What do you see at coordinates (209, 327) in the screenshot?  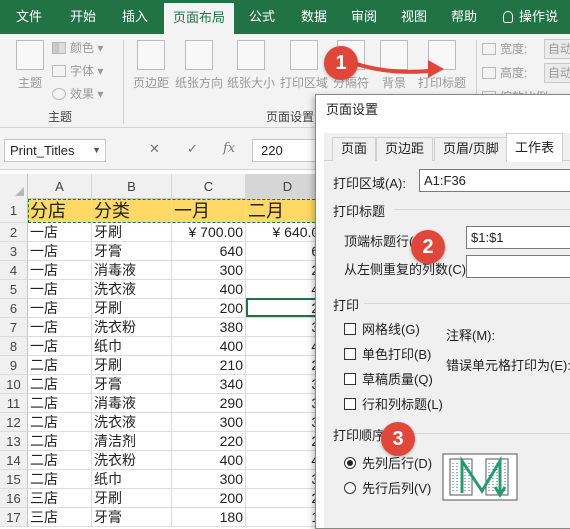 I see `table-cell: 380` at bounding box center [209, 327].